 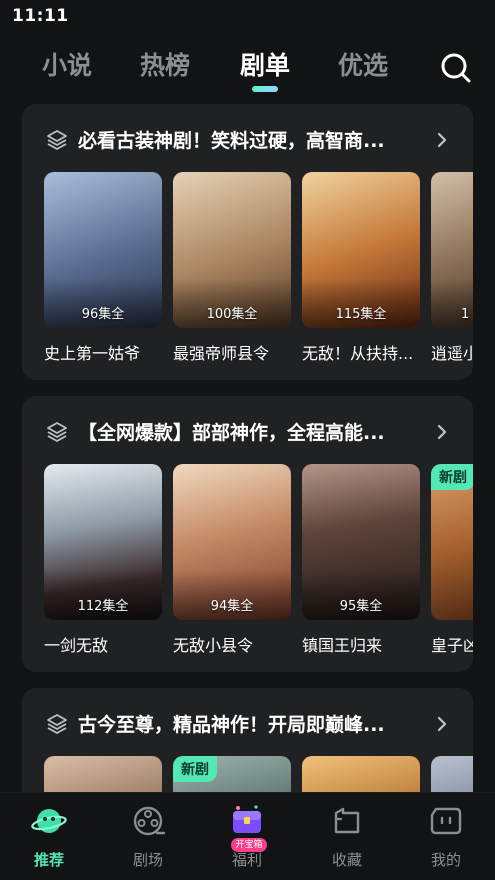 What do you see at coordinates (221, 353) in the screenshot?
I see `drama-title: 最强帝师县令` at bounding box center [221, 353].